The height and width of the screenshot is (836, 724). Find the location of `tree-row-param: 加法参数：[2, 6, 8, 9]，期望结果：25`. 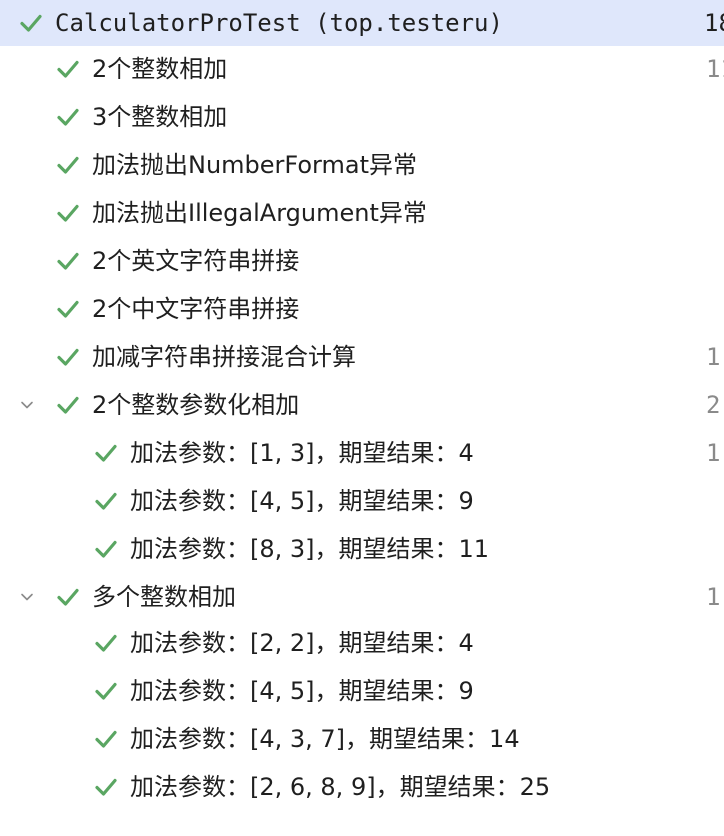

tree-row-param: 加法参数：[2, 6, 8, 9]，期望结果：25 is located at coordinates (362, 787).